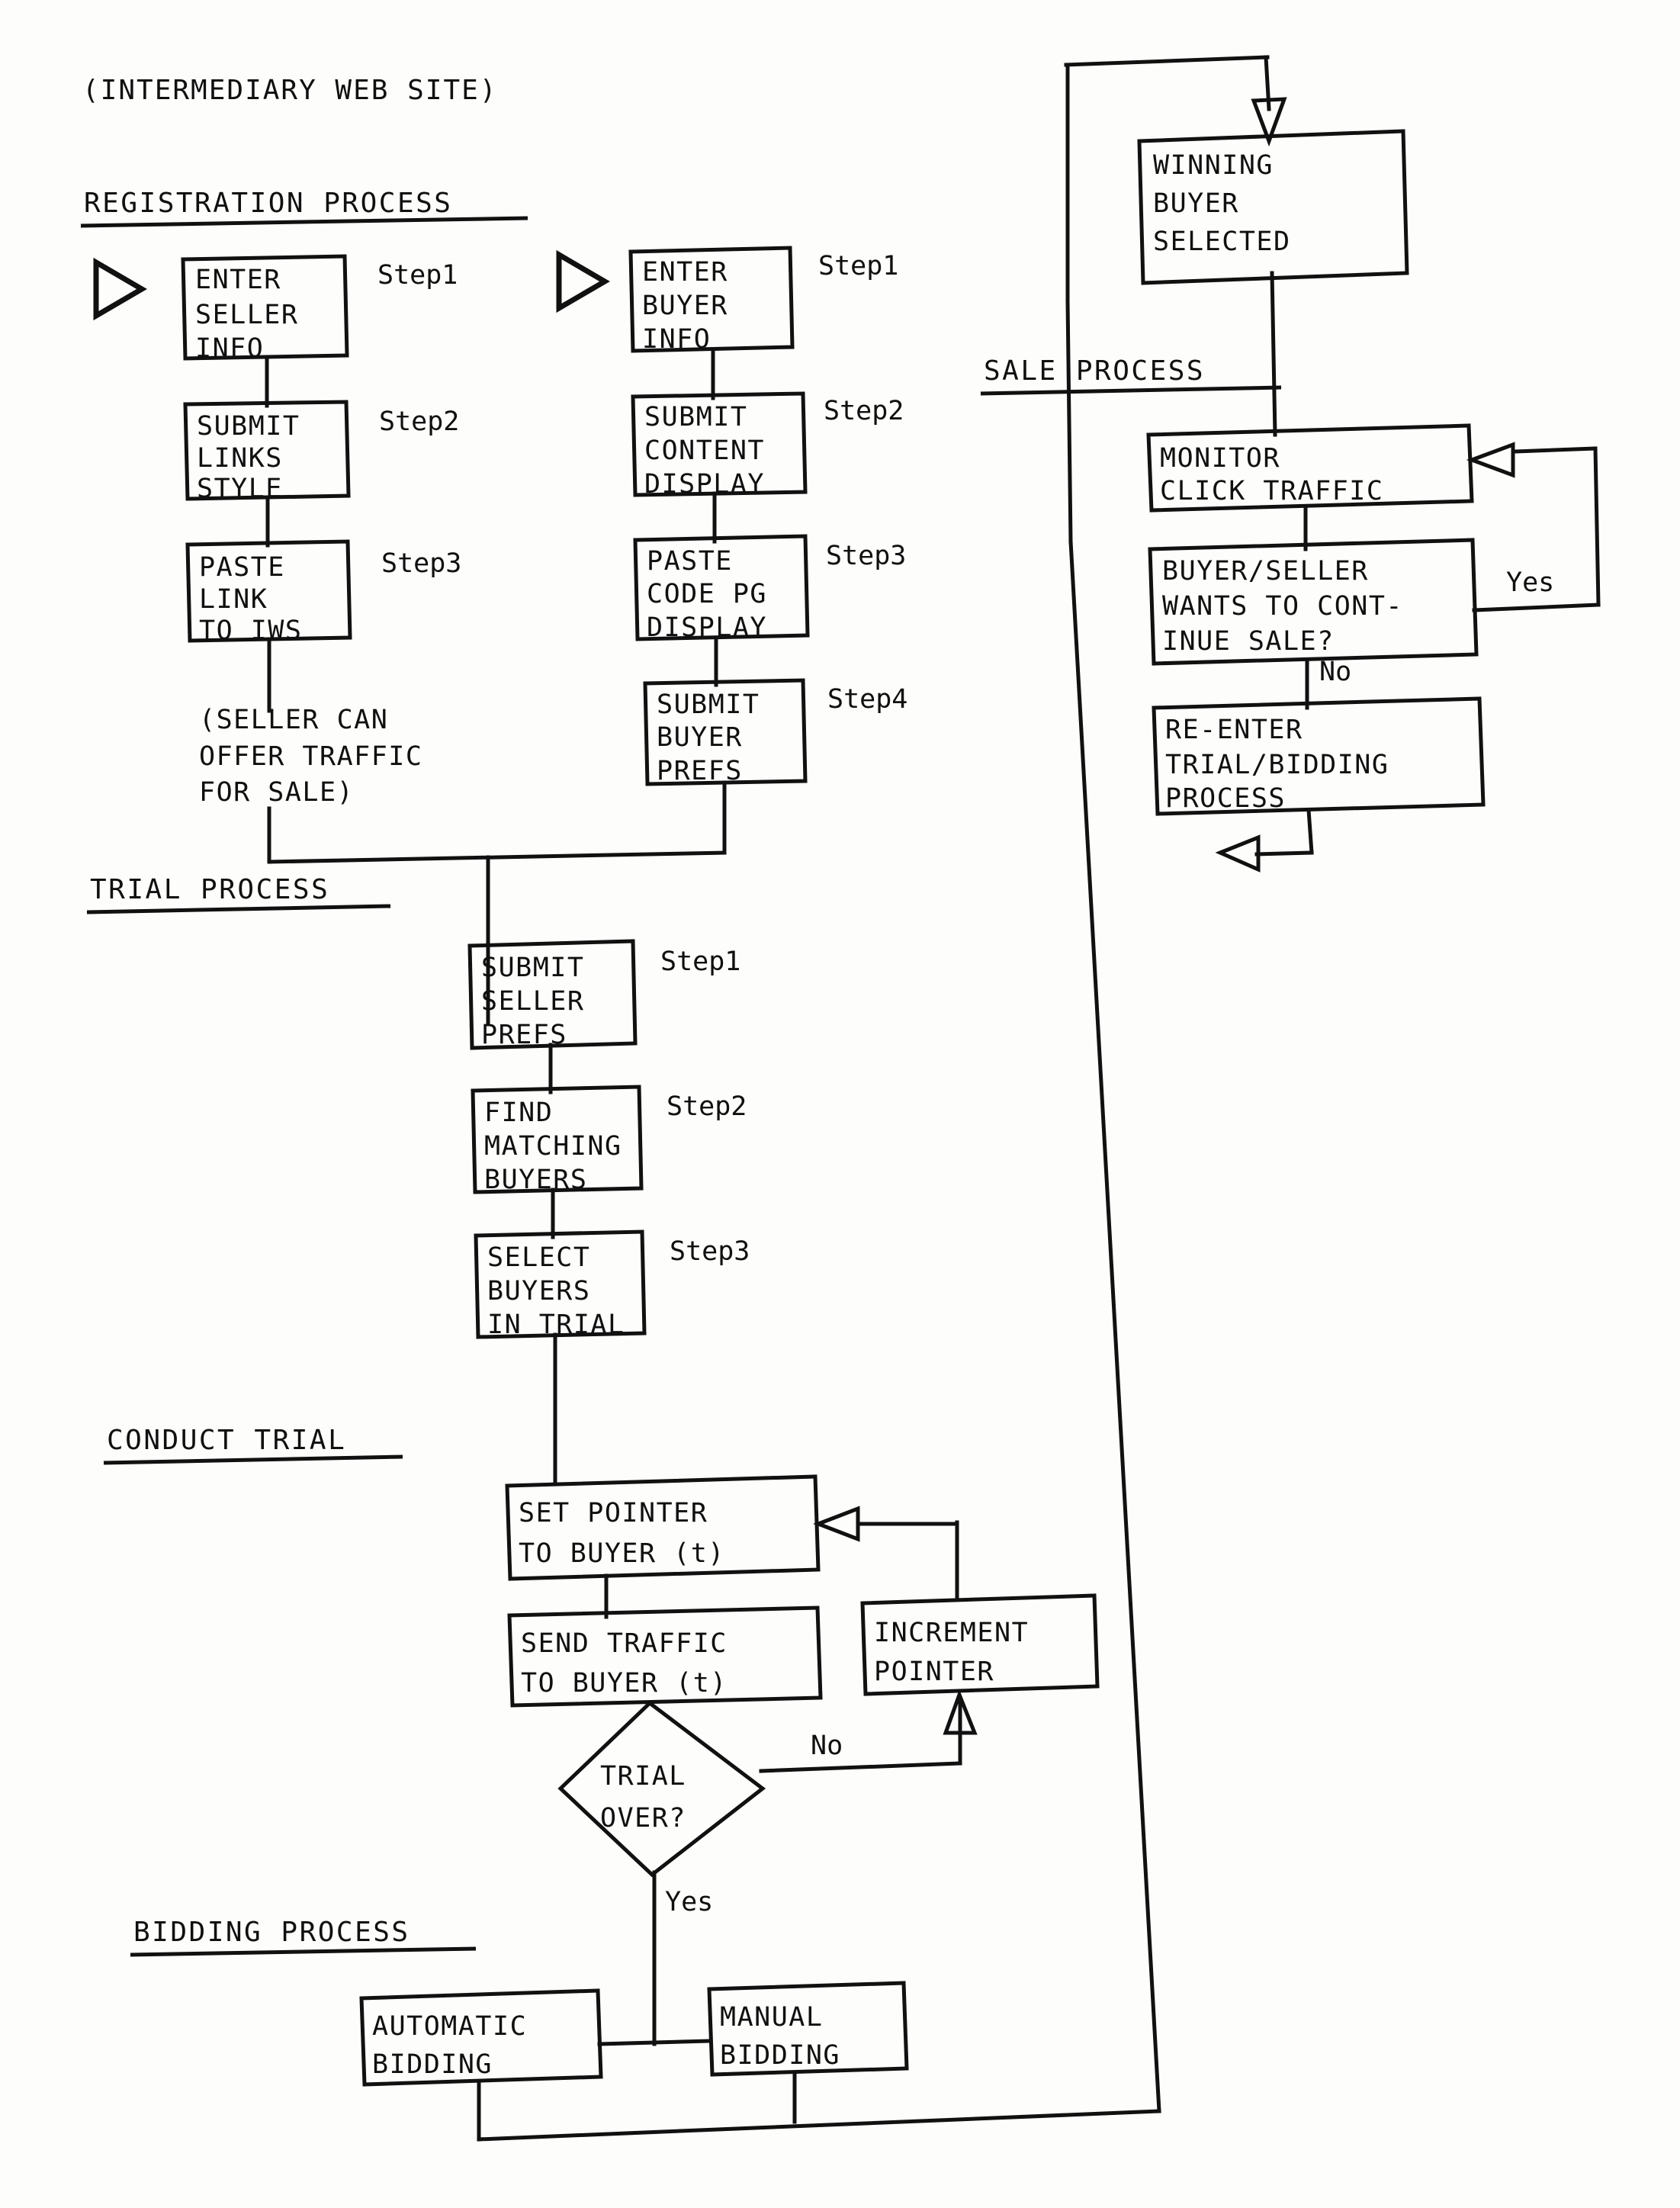  Describe the element at coordinates (700, 962) in the screenshot. I see `step-label-trial-1: Step1` at that location.